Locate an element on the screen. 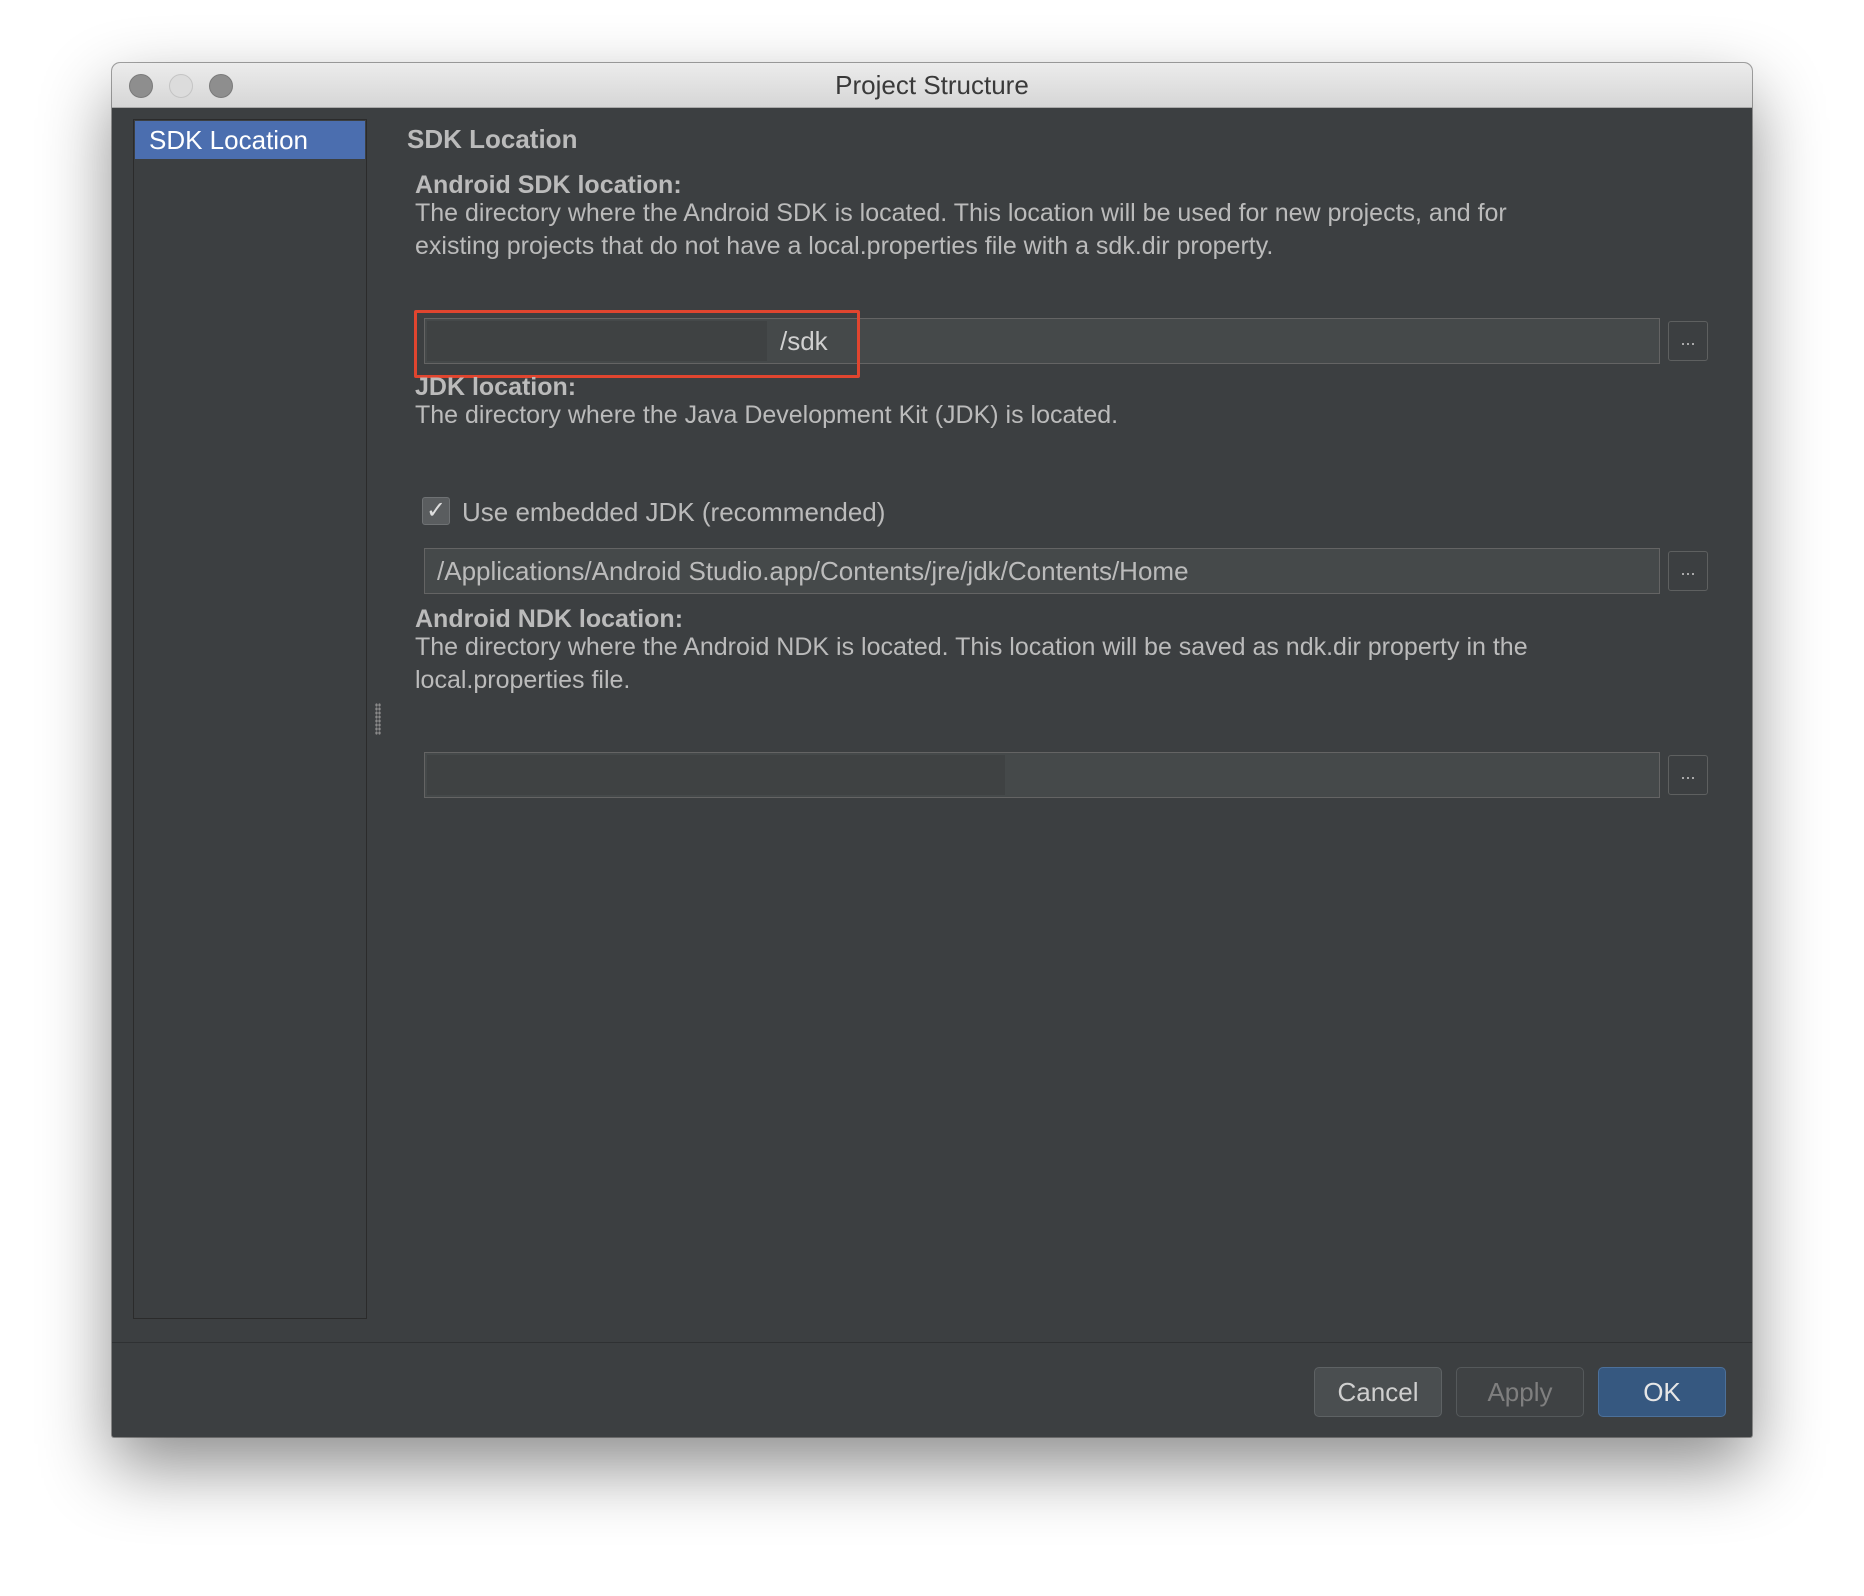 Image resolution: width=1864 pixels, height=1596 pixels. ok-button: OK is located at coordinates (1662, 1392).